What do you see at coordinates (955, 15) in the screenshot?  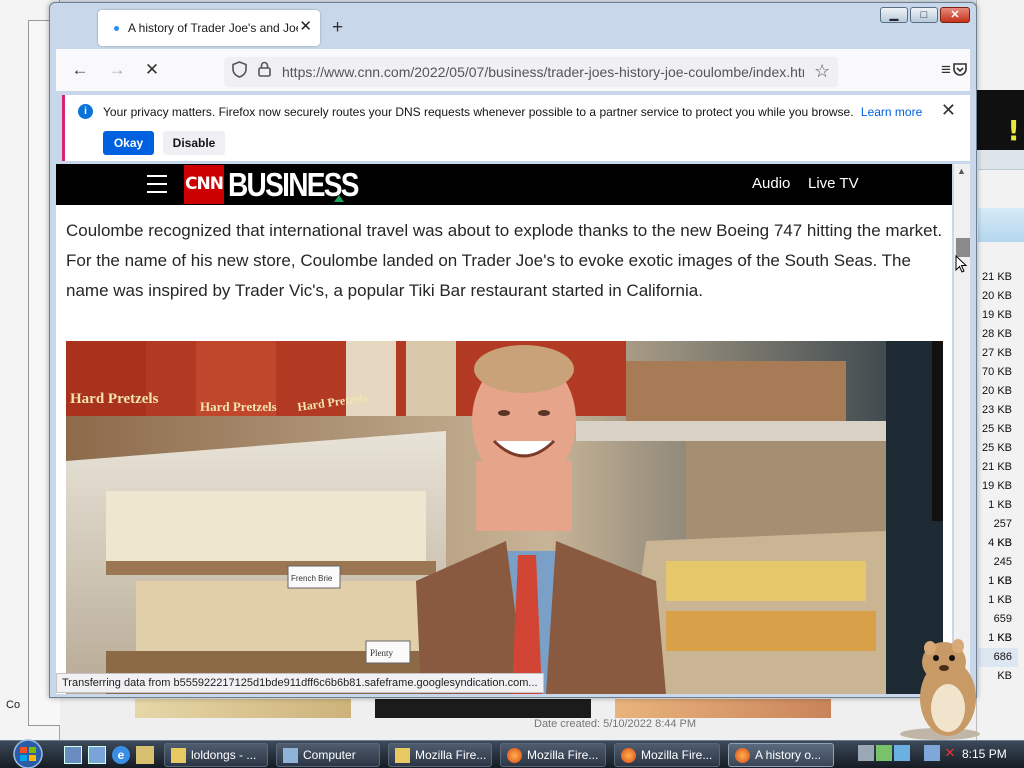 I see `close-window-button: ✕` at bounding box center [955, 15].